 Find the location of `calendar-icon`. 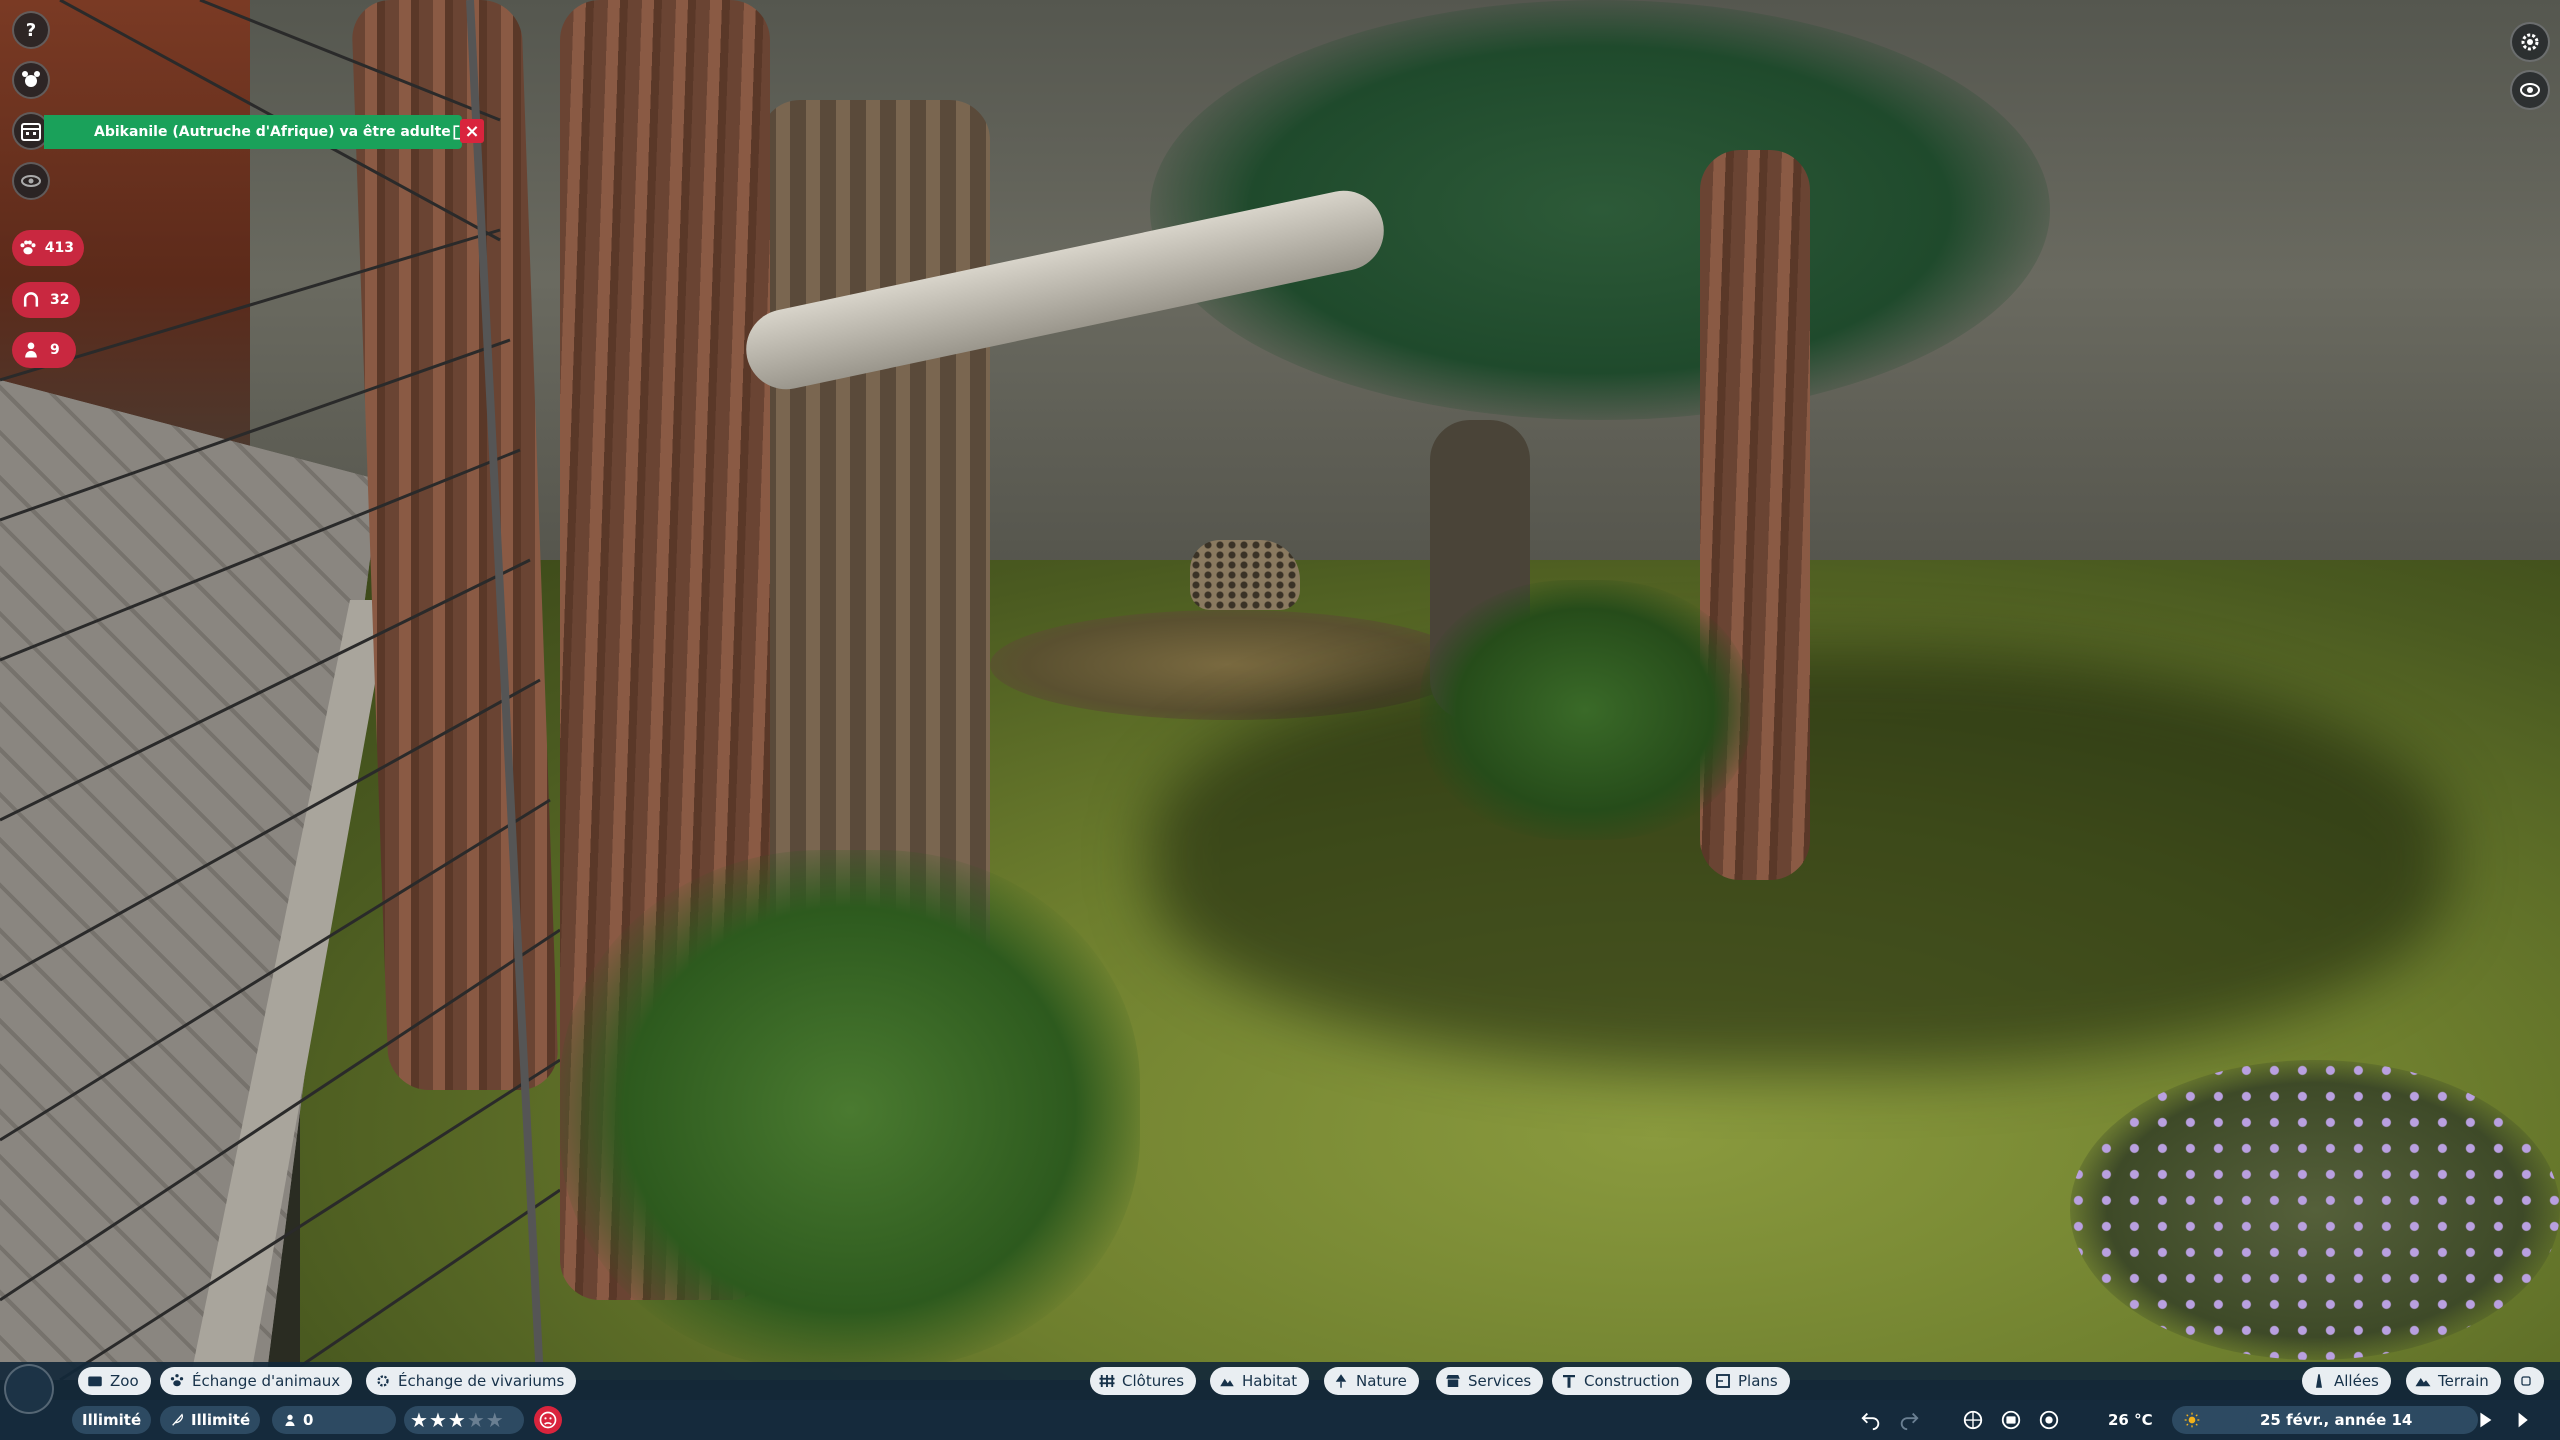

calendar-icon is located at coordinates (31, 132).